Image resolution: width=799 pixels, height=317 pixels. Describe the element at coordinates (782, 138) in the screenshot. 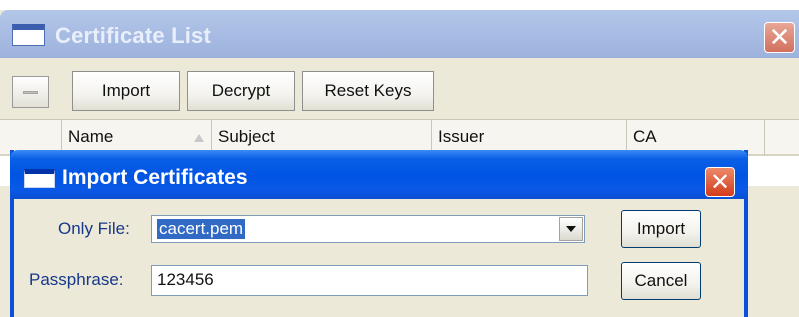

I see `column-header-filler` at that location.